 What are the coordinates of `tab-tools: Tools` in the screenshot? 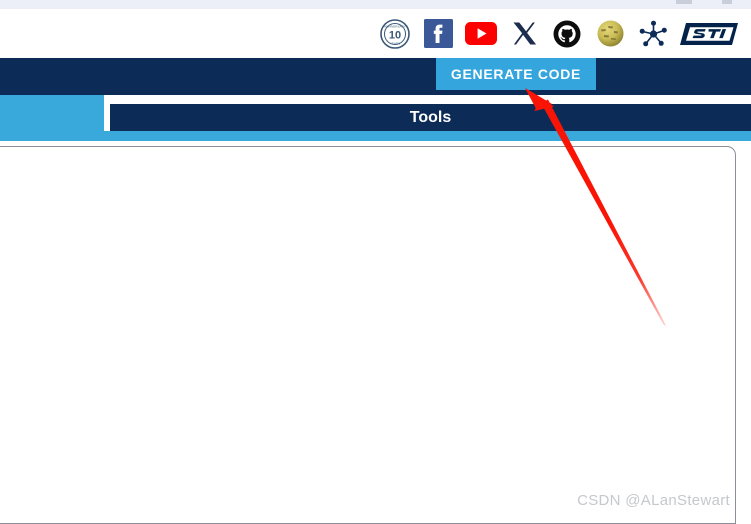 It's located at (430, 117).